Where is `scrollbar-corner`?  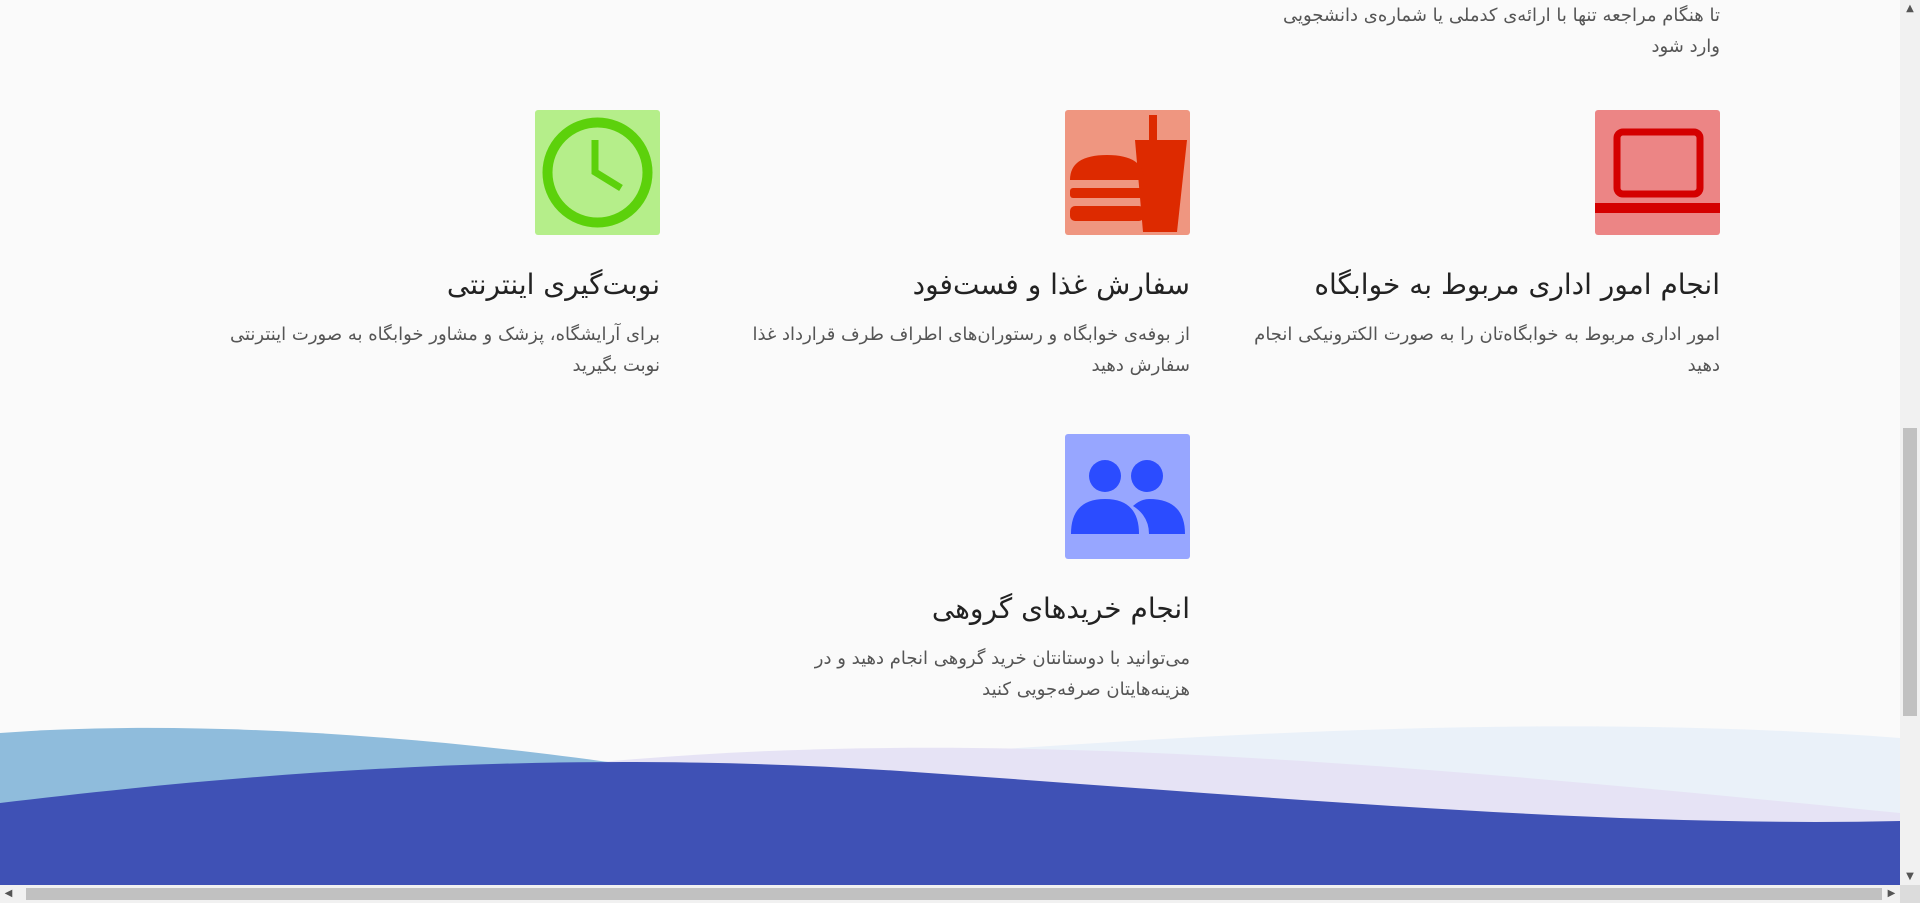 scrollbar-corner is located at coordinates (1910, 894).